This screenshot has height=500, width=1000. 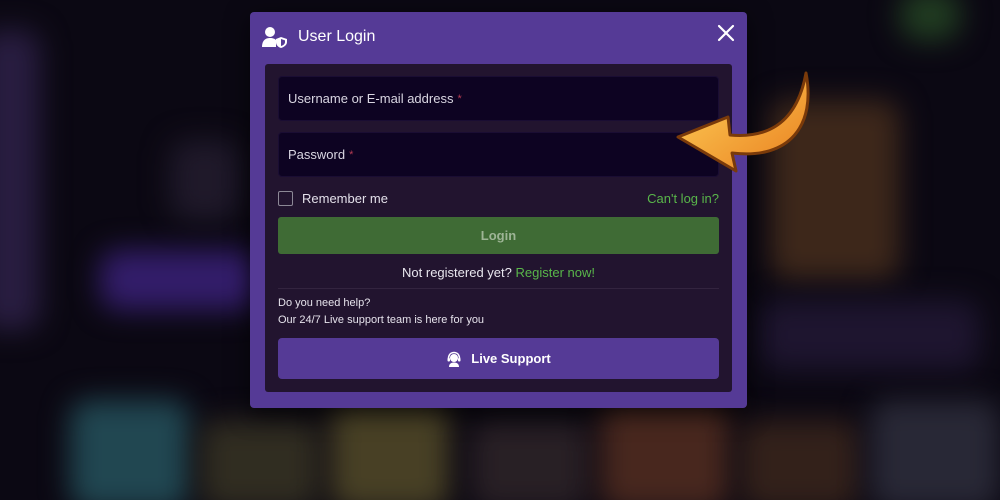 What do you see at coordinates (324, 303) in the screenshot?
I see `help-question: Do you need help?` at bounding box center [324, 303].